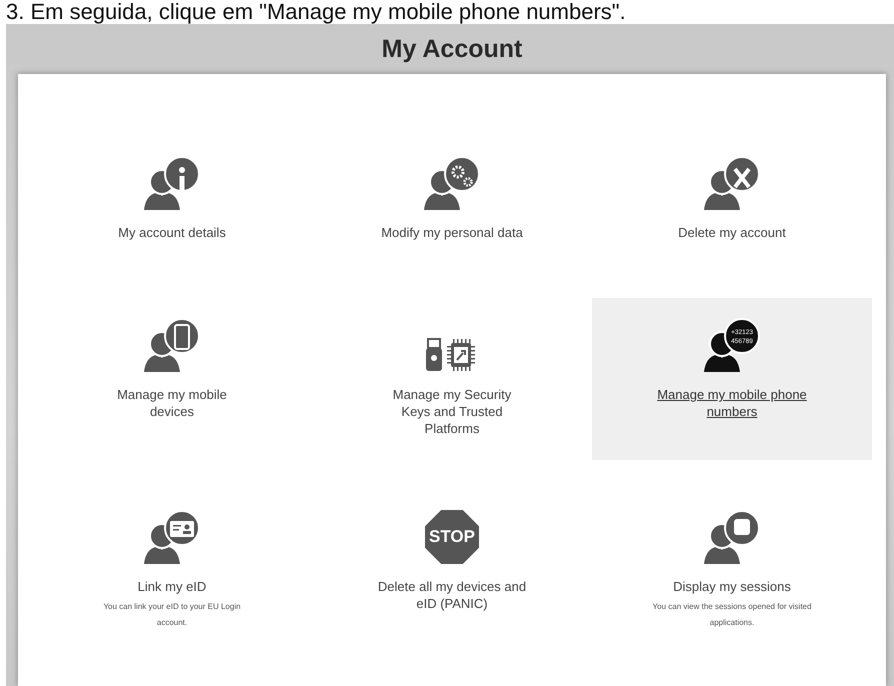  I want to click on menu-tile: Manage my mobile devices, so click(172, 379).